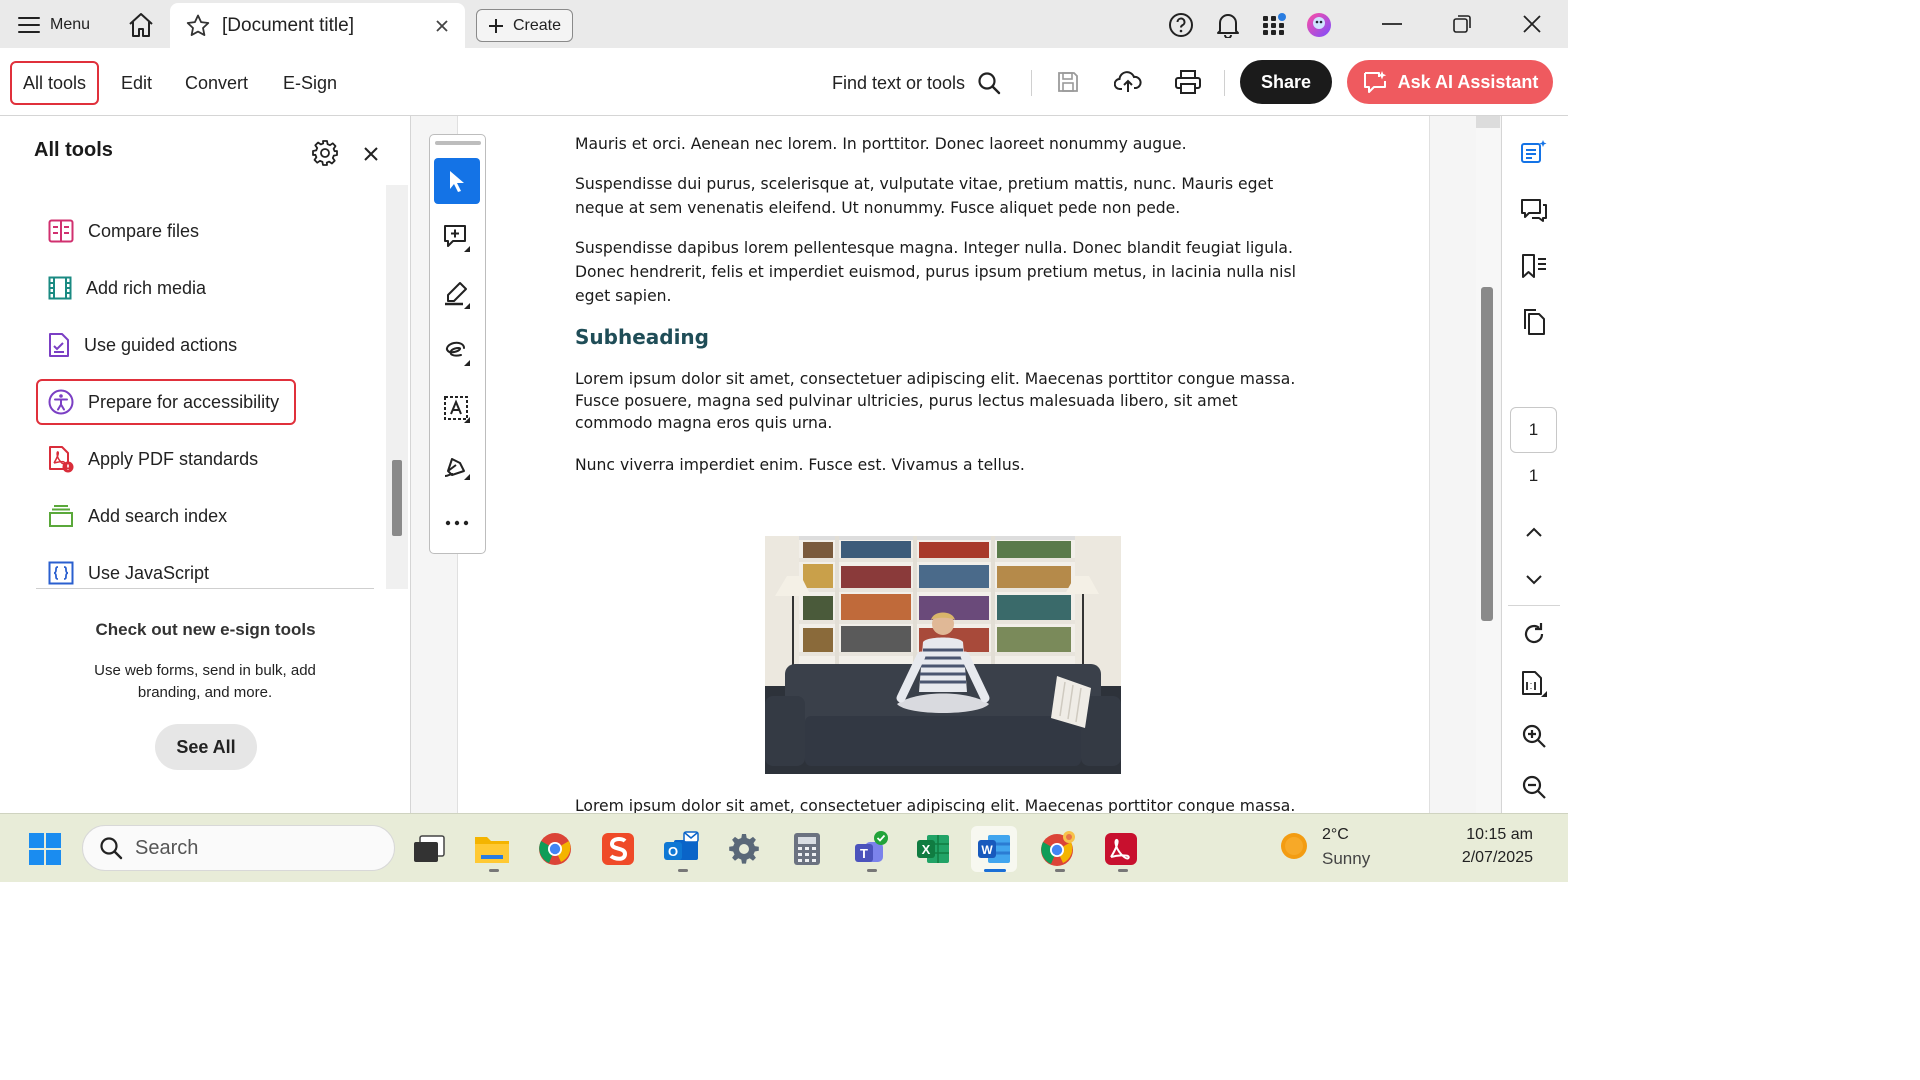  What do you see at coordinates (1534, 266) in the screenshot?
I see `bookmarks-panel-button` at bounding box center [1534, 266].